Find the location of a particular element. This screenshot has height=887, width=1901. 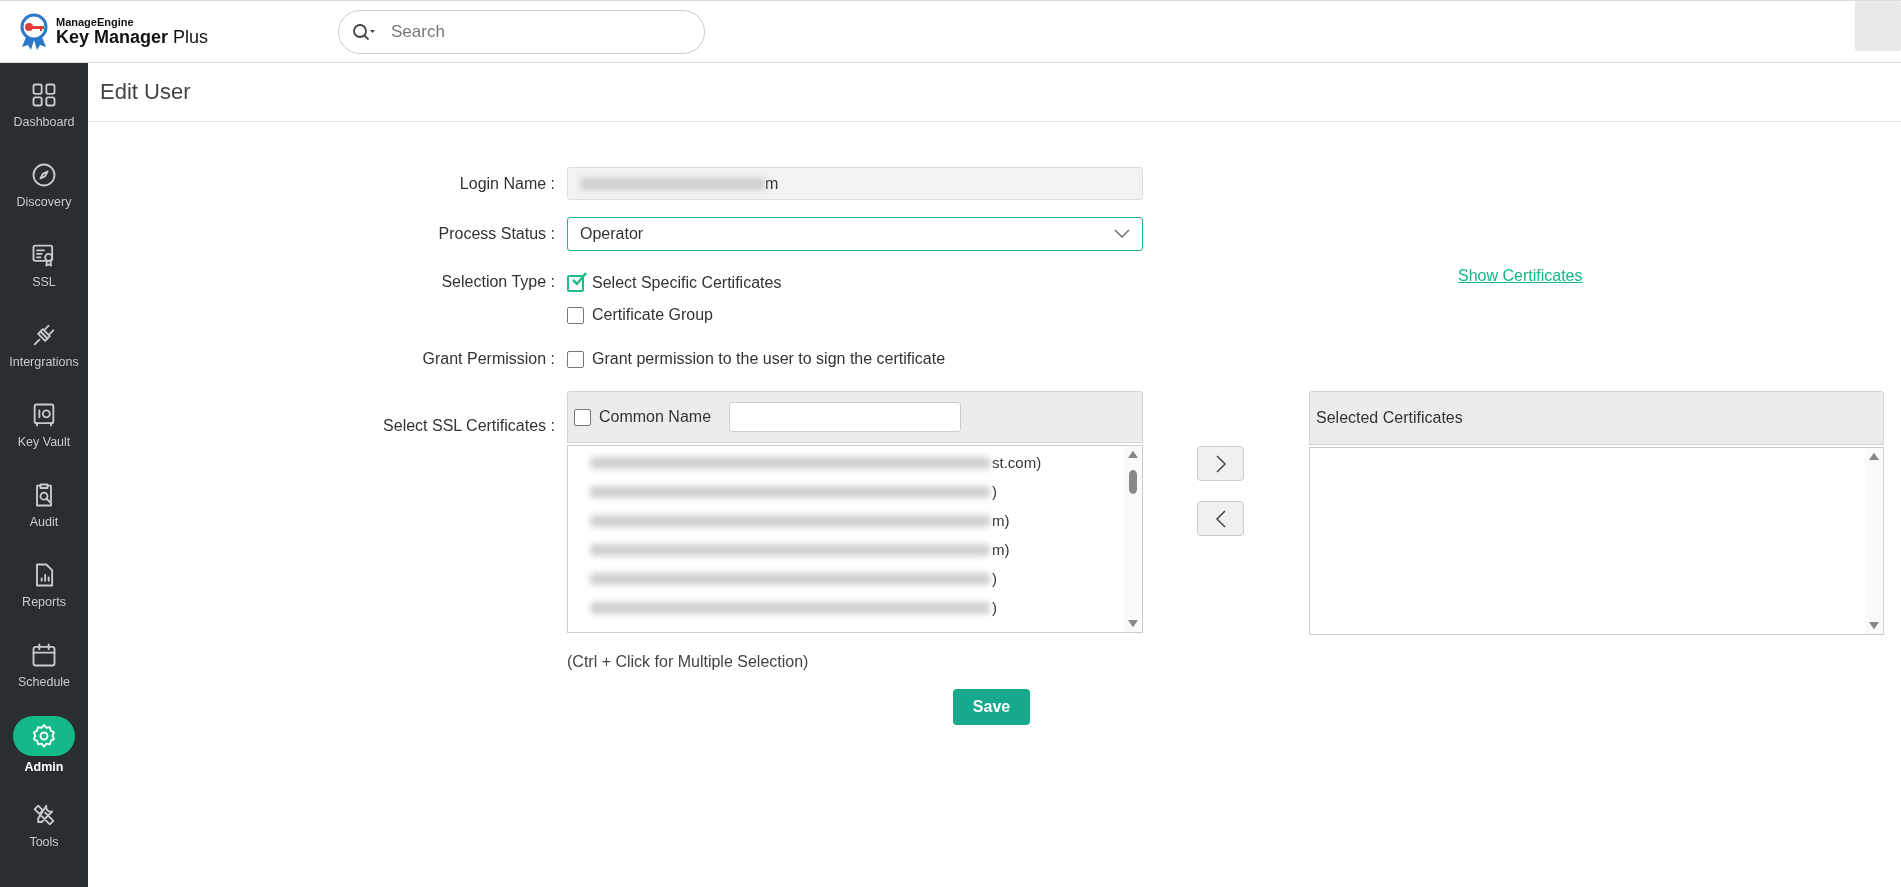

field-label: Login Name : is located at coordinates (507, 184).